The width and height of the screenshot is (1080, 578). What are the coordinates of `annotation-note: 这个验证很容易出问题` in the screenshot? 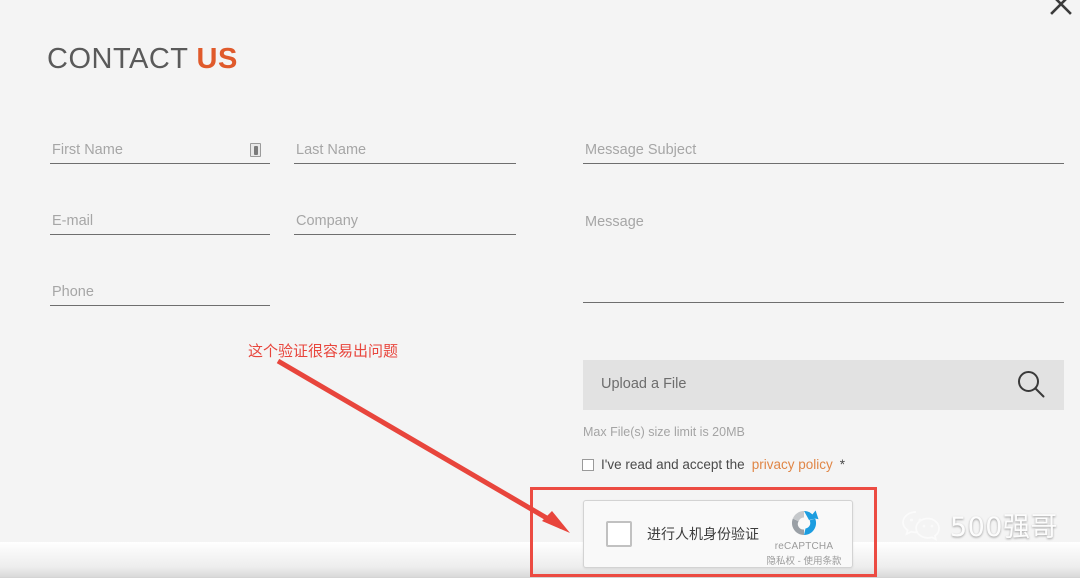 It's located at (323, 351).